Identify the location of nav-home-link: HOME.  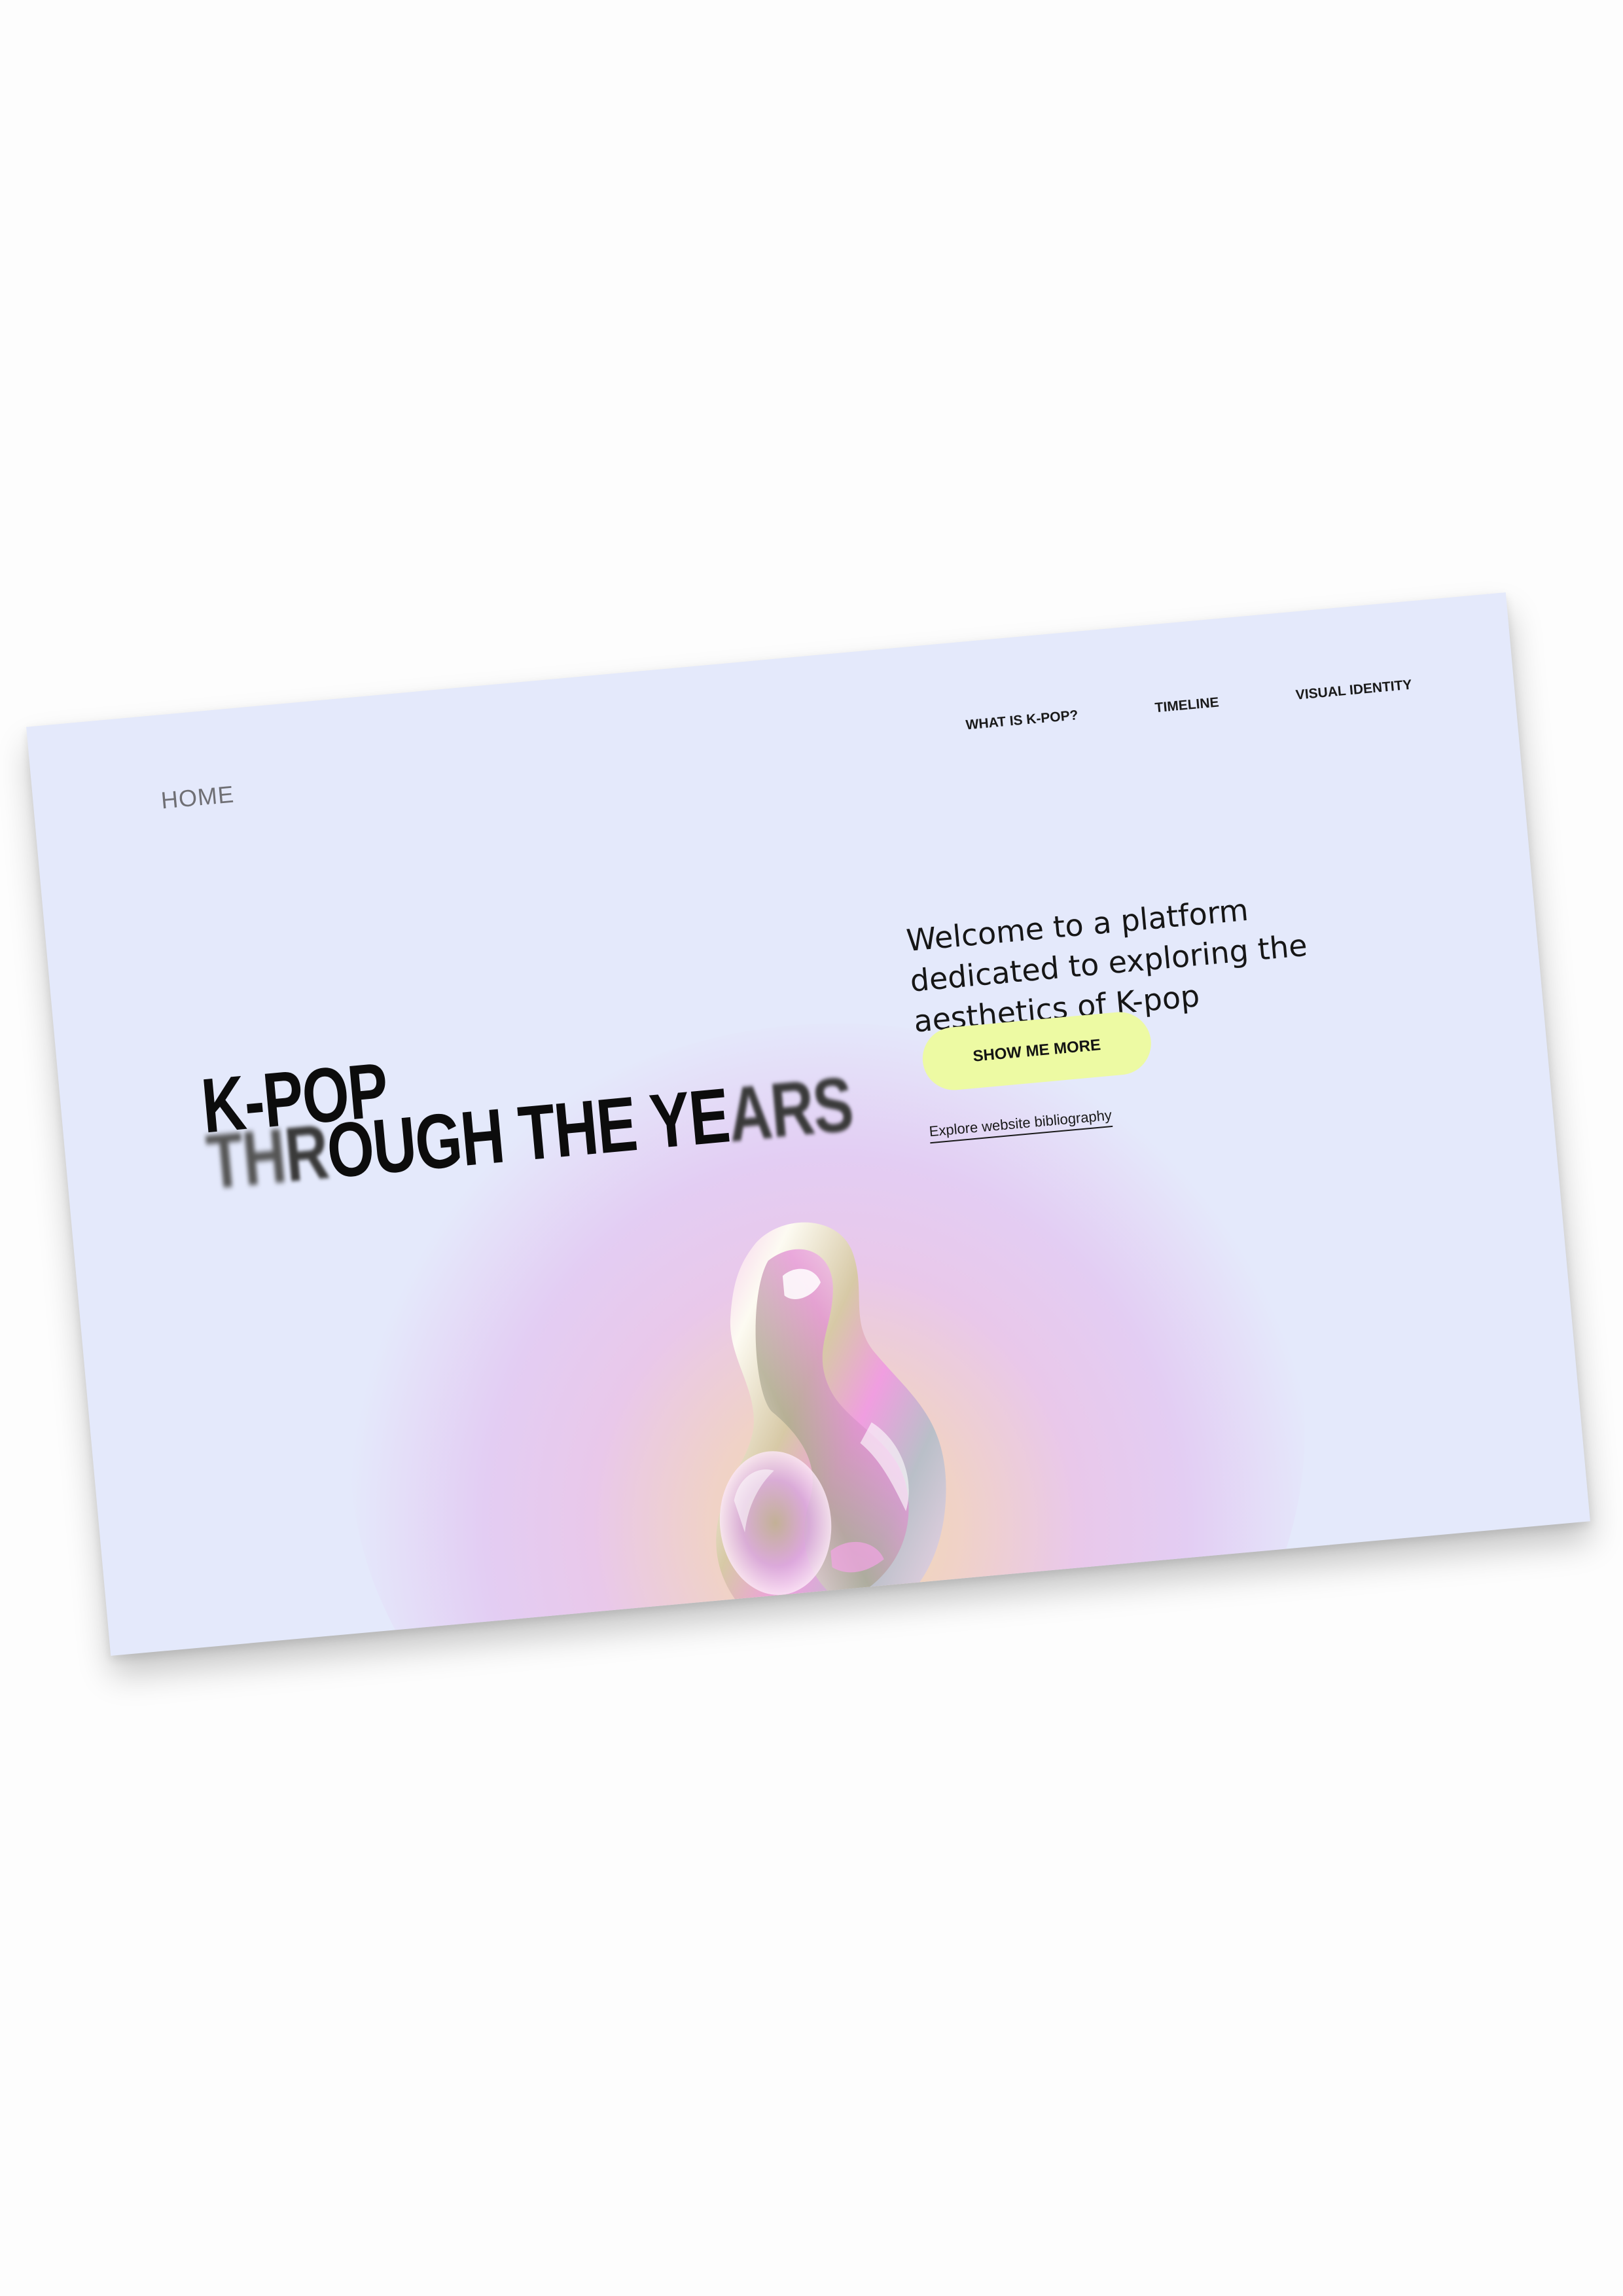
(197, 798).